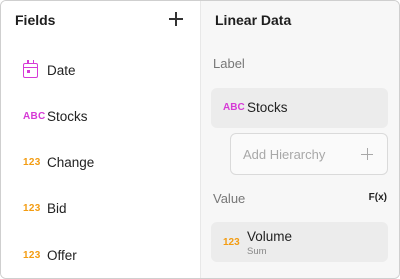 The width and height of the screenshot is (400, 279). What do you see at coordinates (100, 162) in the screenshot?
I see `field-item-change: 123 Change` at bounding box center [100, 162].